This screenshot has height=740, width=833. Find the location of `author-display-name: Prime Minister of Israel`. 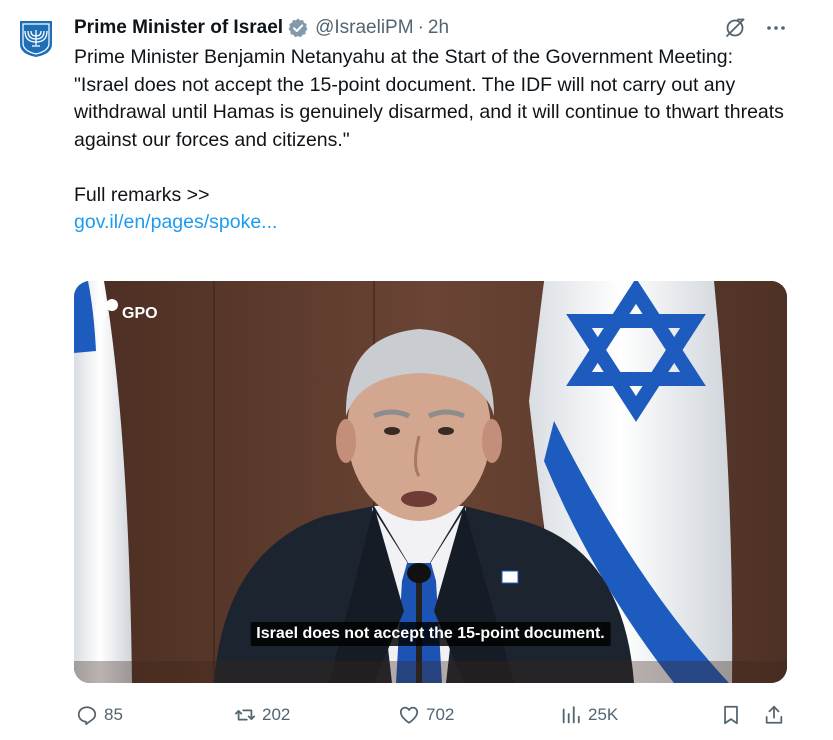

author-display-name: Prime Minister of Israel is located at coordinates (178, 28).